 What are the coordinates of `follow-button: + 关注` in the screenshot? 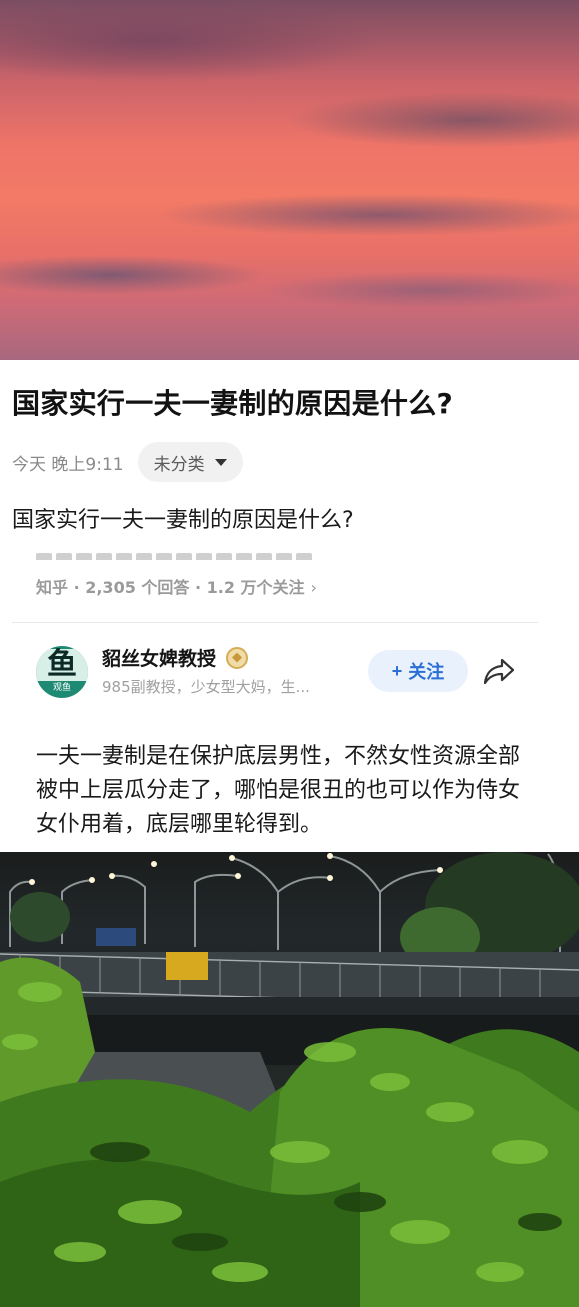 It's located at (418, 671).